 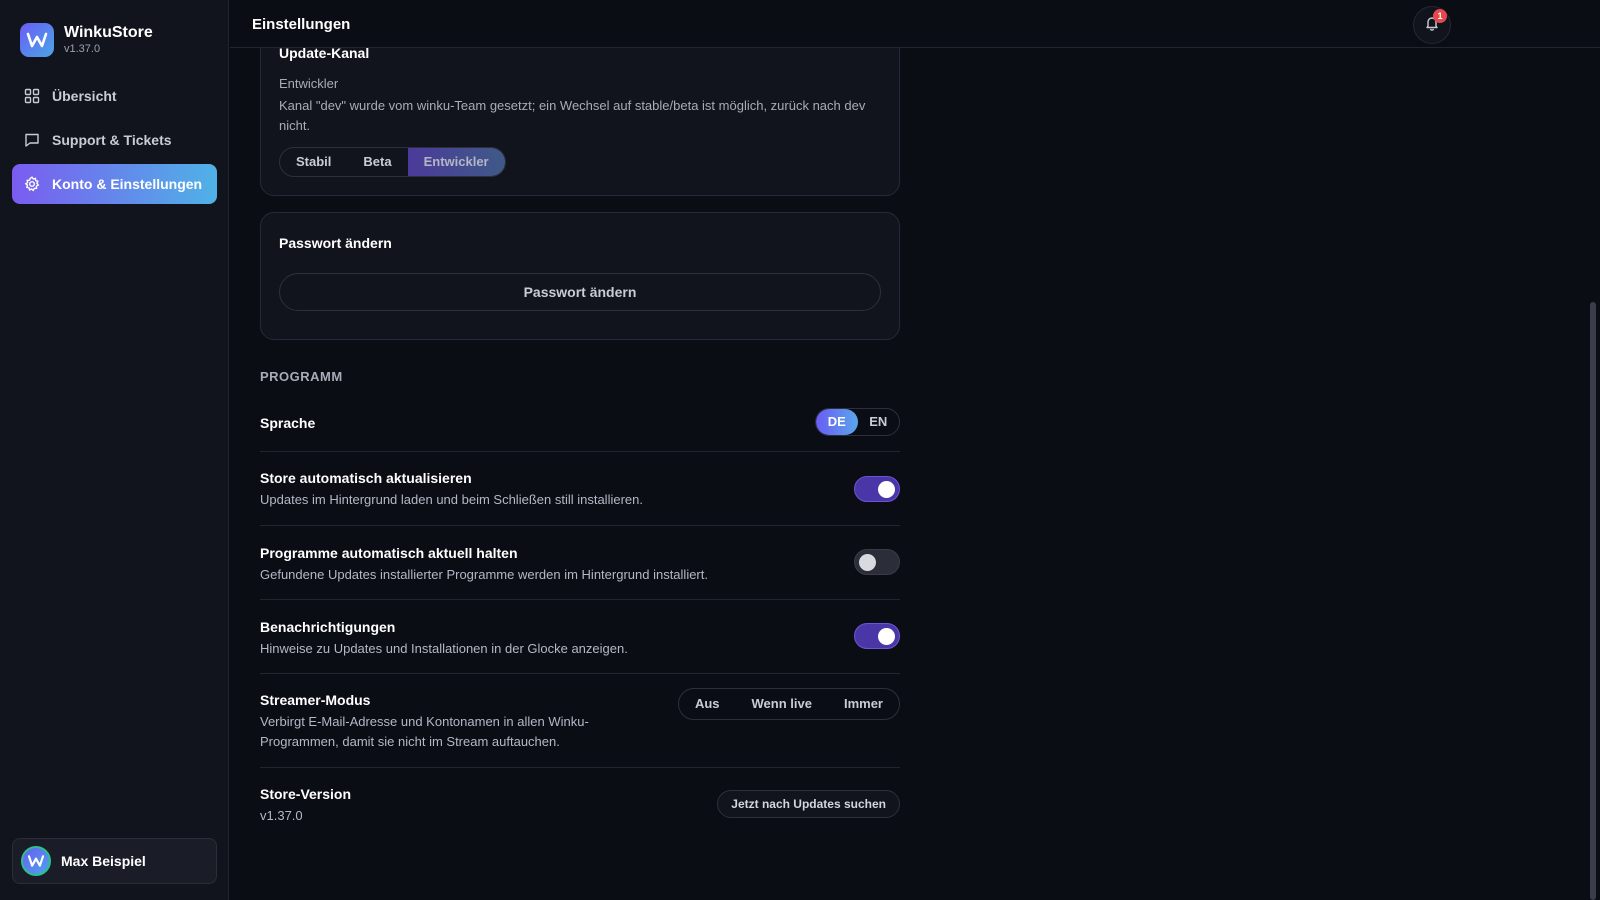 I want to click on gear-icon, so click(x=32, y=184).